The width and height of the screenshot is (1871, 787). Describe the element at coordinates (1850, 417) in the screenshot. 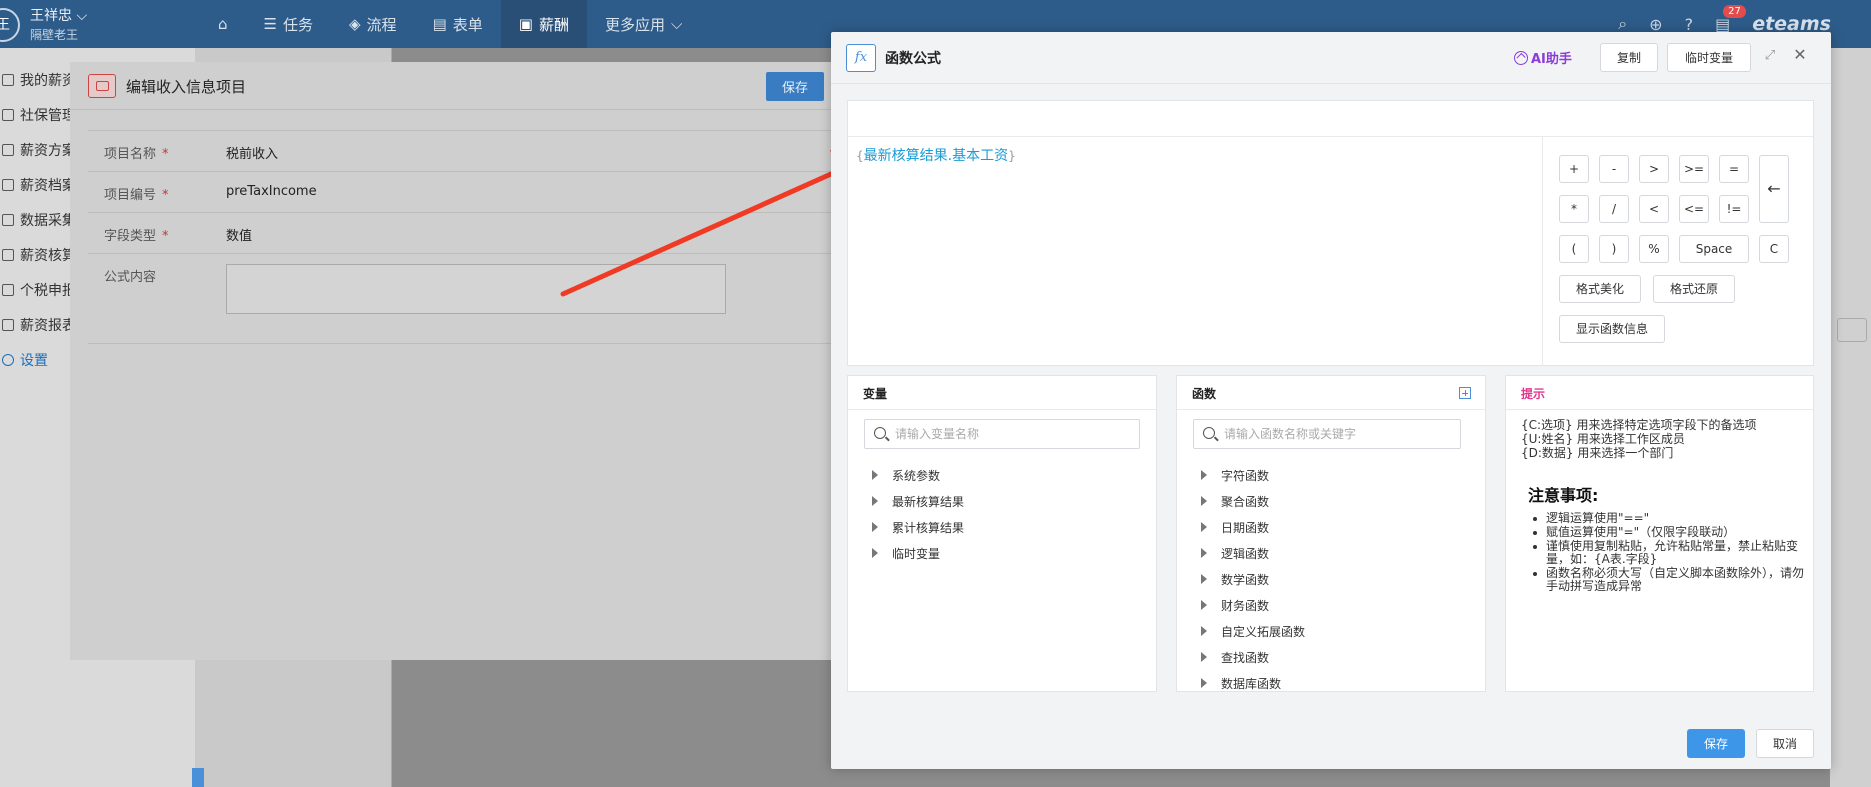

I see `background-content-edge` at that location.